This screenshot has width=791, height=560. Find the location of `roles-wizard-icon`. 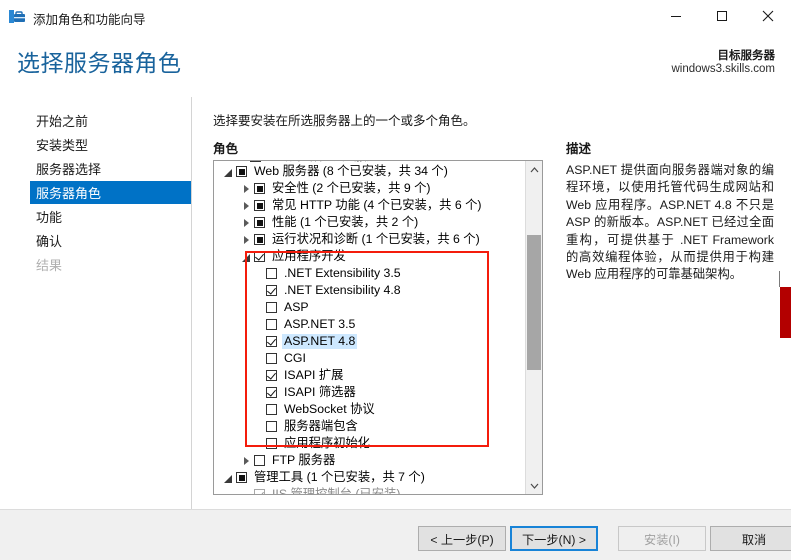

roles-wizard-icon is located at coordinates (18, 16).